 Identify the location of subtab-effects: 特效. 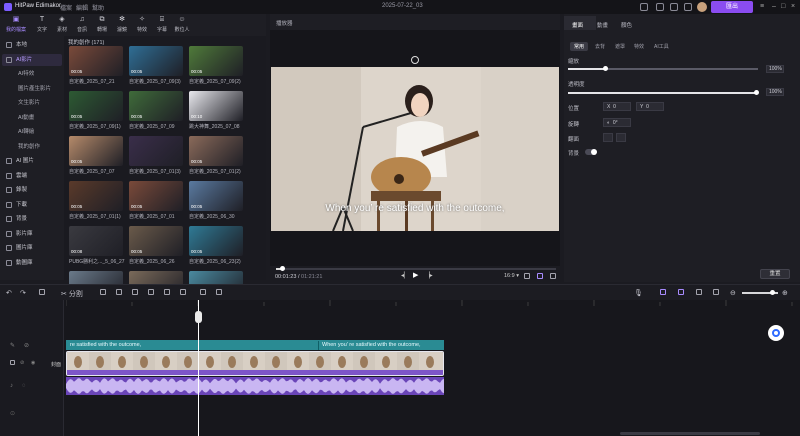
(639, 46).